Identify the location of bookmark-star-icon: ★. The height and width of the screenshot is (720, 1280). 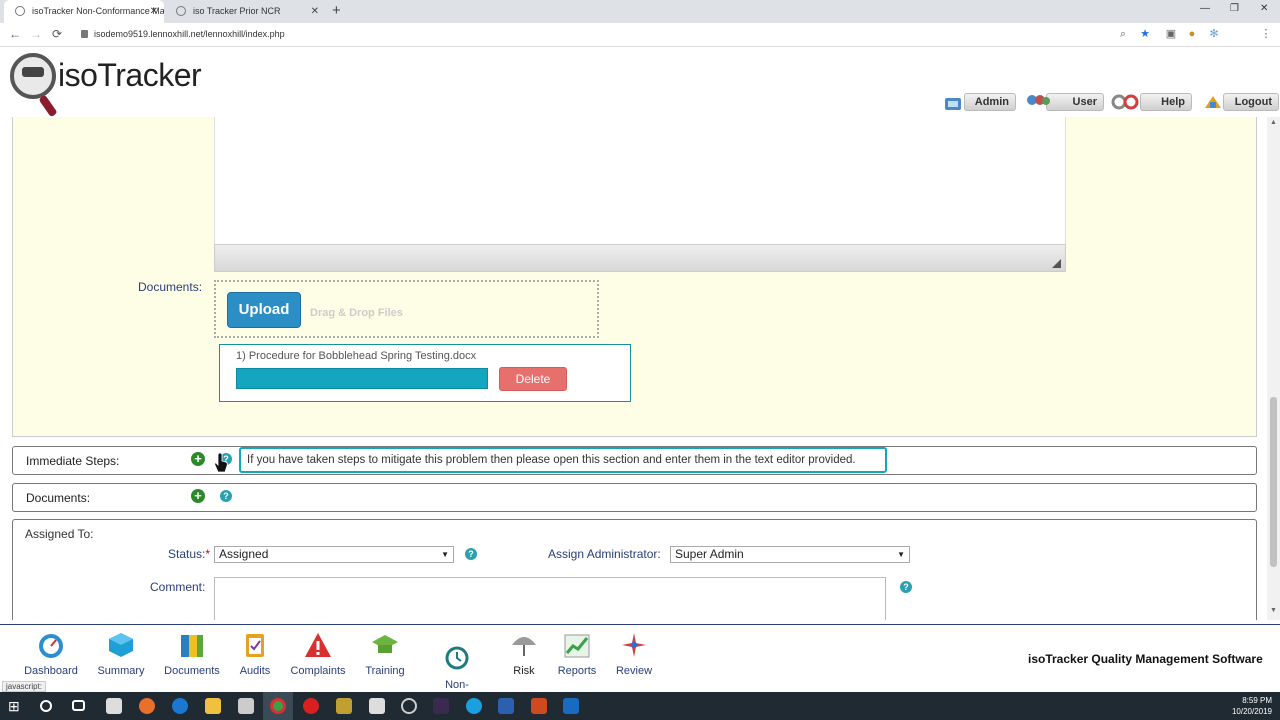
(1145, 34).